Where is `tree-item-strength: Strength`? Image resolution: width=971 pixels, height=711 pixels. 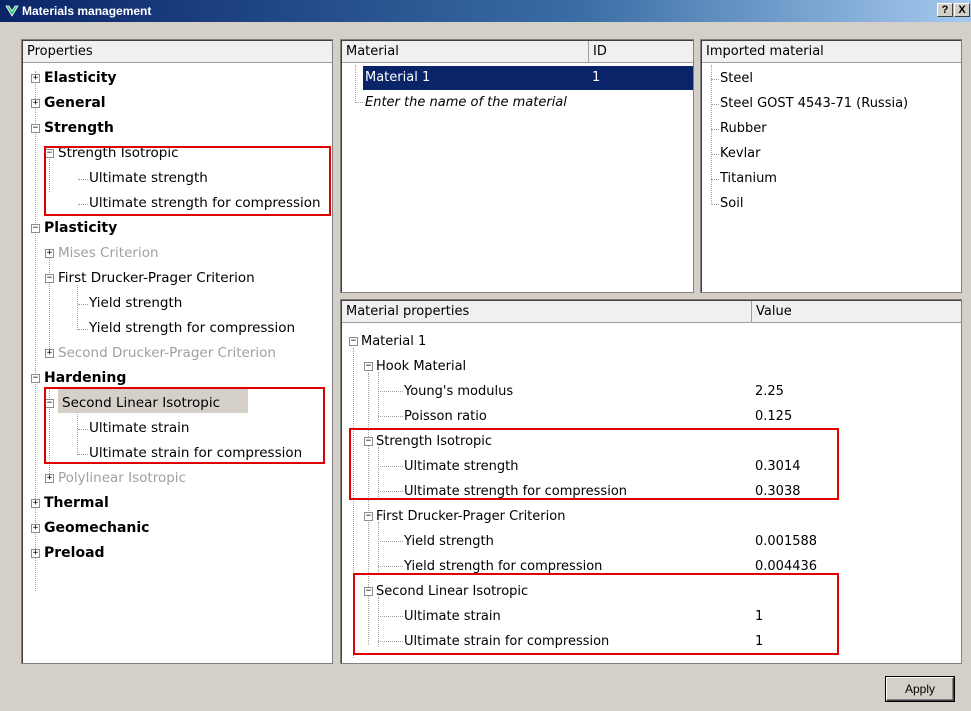
tree-item-strength: Strength is located at coordinates (79, 128).